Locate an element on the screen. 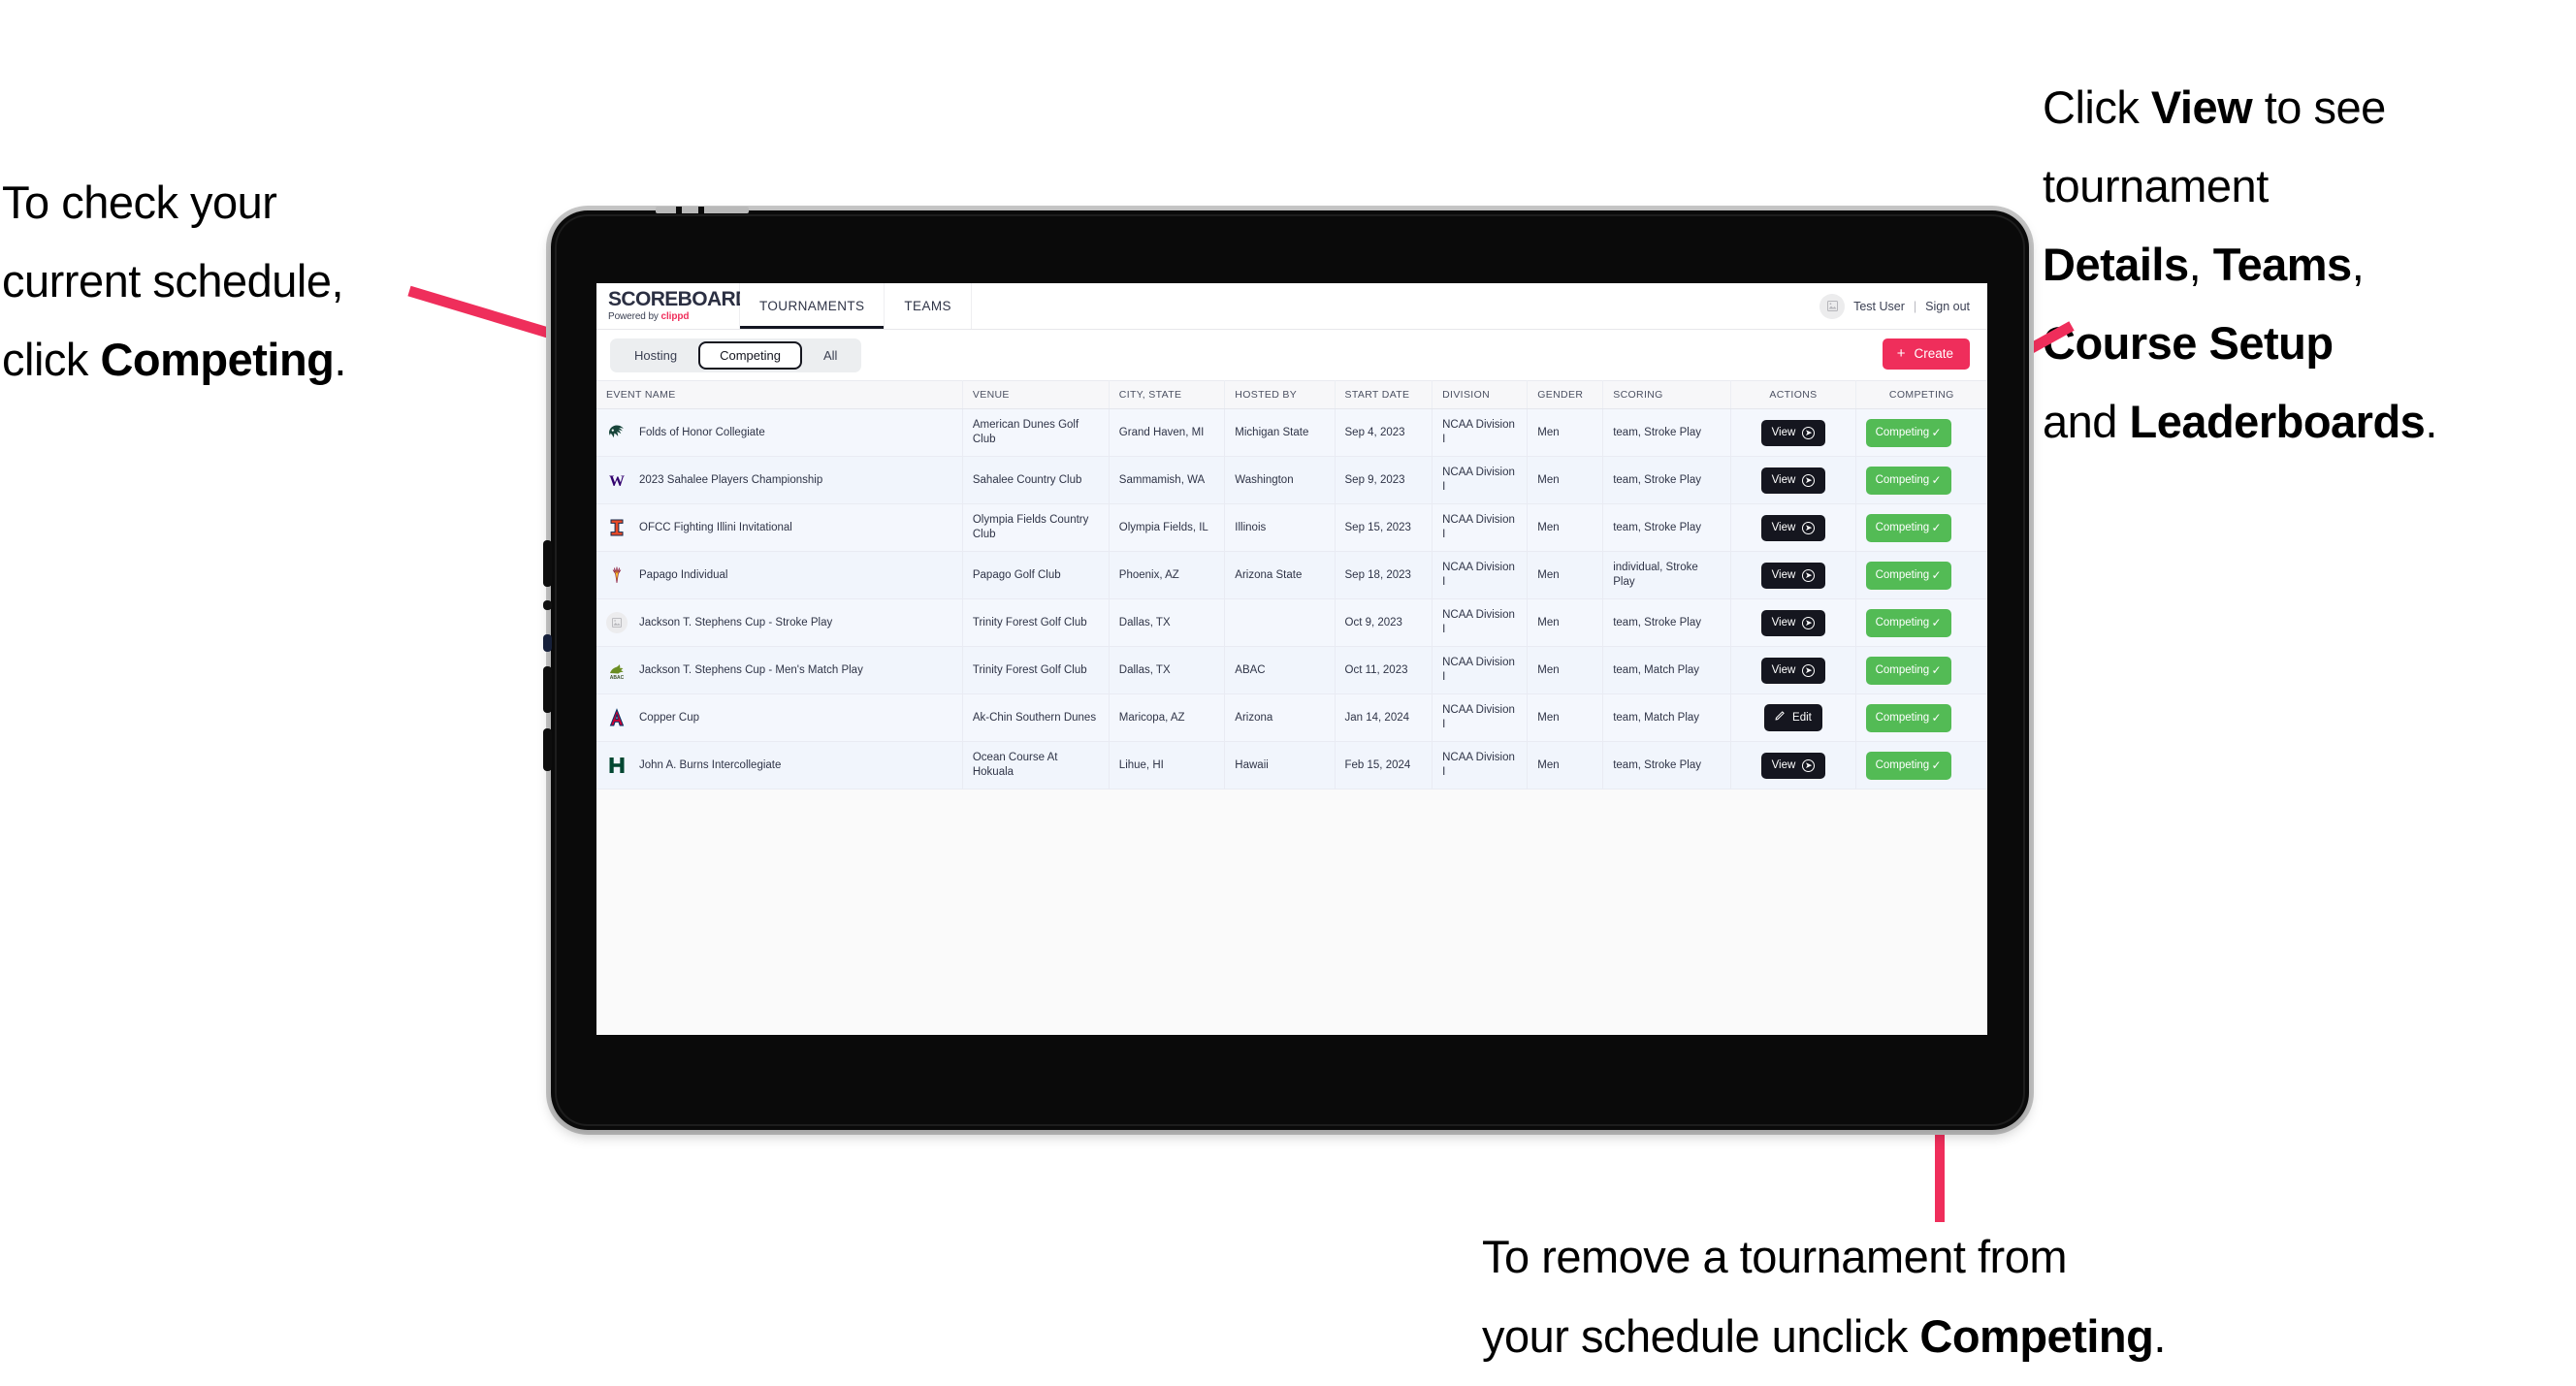 The height and width of the screenshot is (1386, 2576). col-event-name: EVENT NAME is located at coordinates (779, 394).